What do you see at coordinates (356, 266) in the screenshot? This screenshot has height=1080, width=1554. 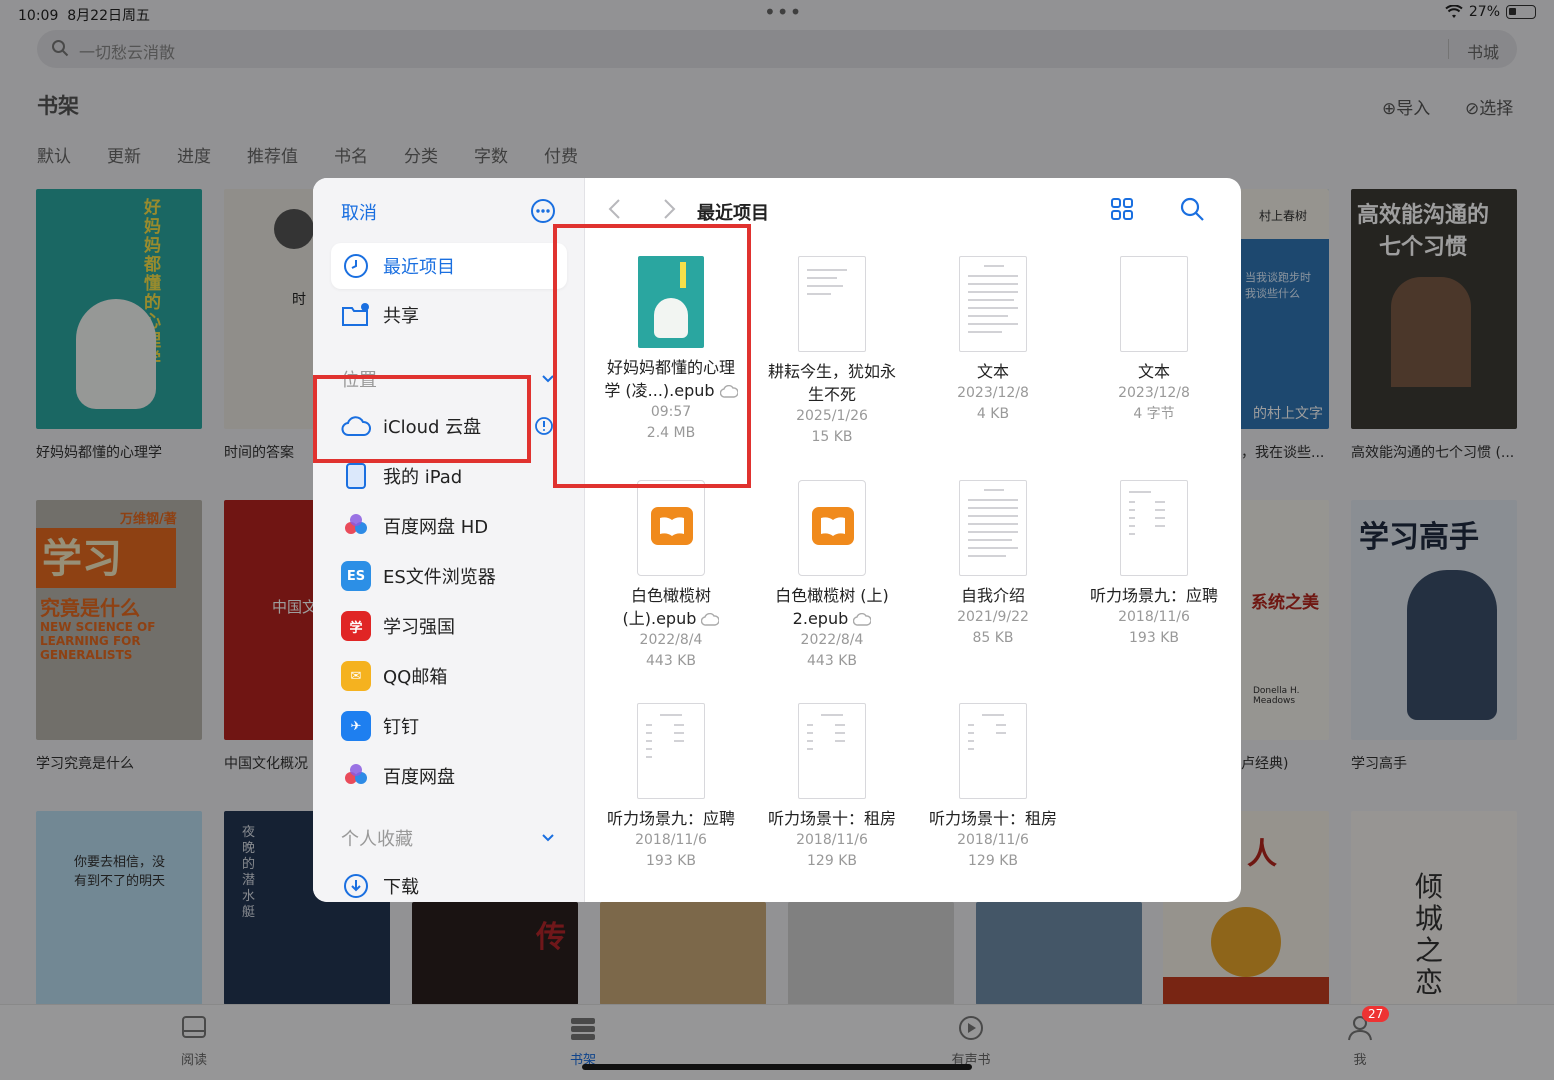 I see `clock-icon` at bounding box center [356, 266].